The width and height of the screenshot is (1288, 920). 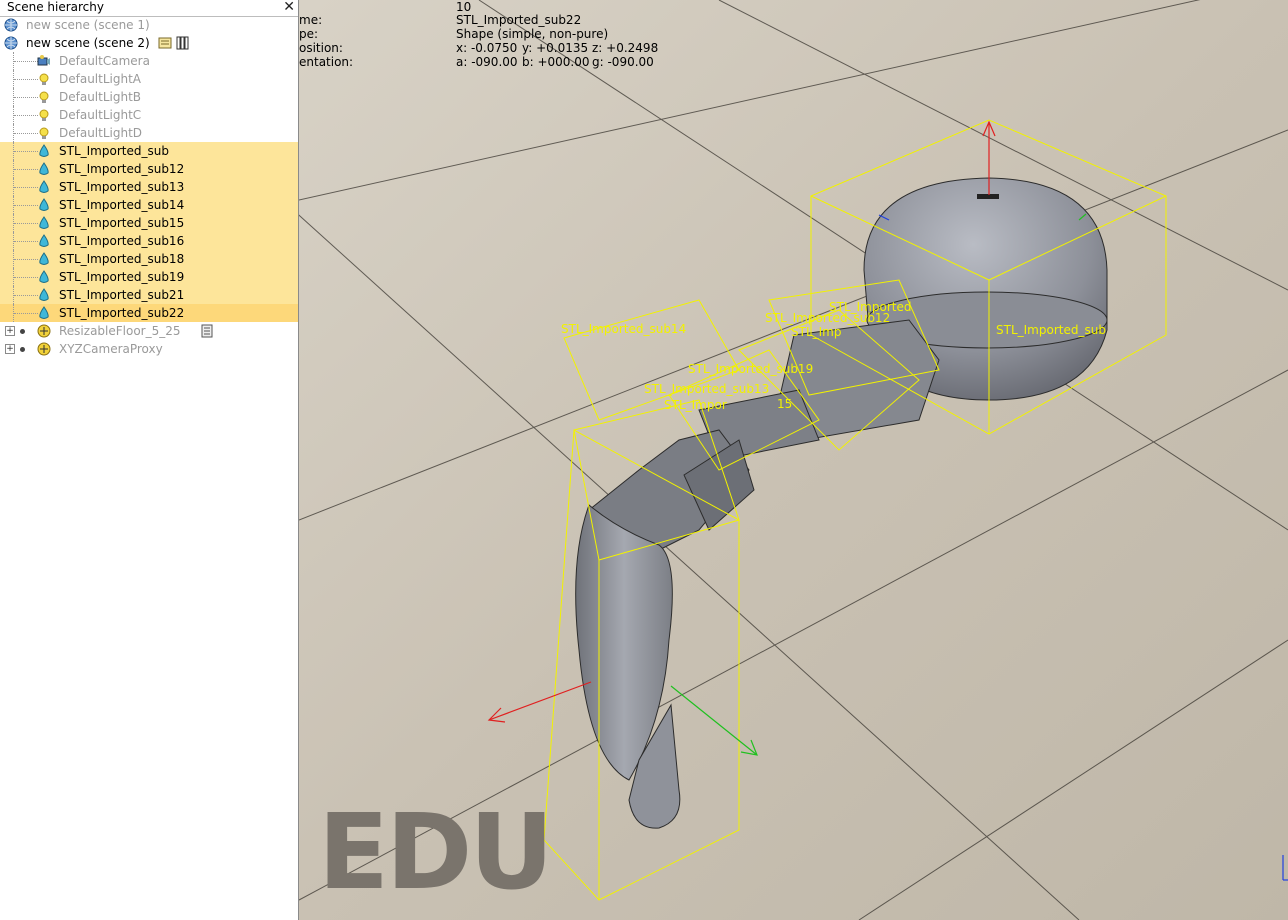 I want to click on info-label-name: me:, so click(x=311, y=20).